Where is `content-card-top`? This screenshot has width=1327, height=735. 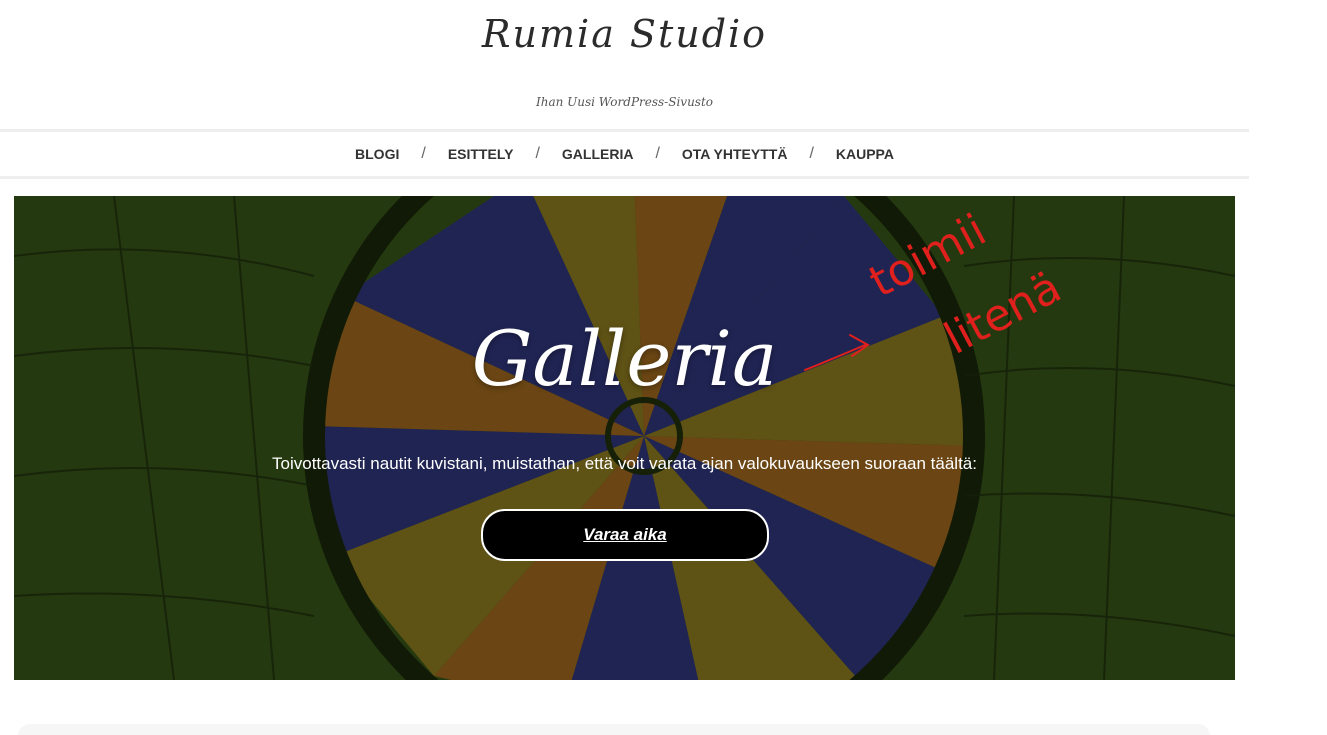 content-card-top is located at coordinates (614, 729).